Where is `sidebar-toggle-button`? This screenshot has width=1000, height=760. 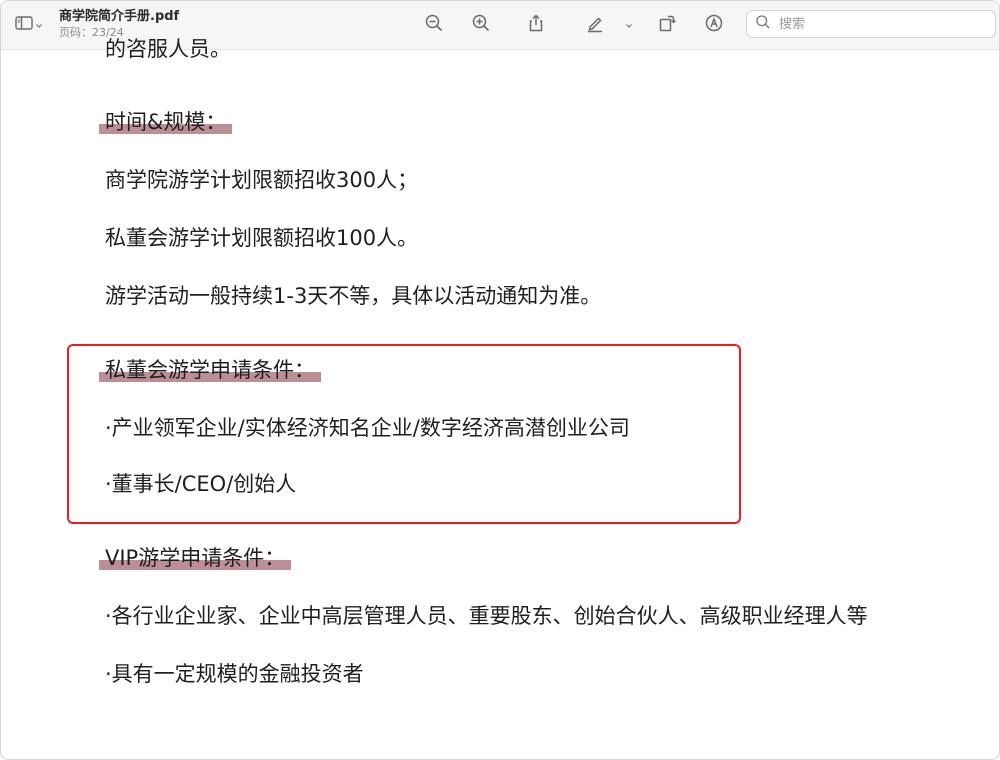 sidebar-toggle-button is located at coordinates (29, 25).